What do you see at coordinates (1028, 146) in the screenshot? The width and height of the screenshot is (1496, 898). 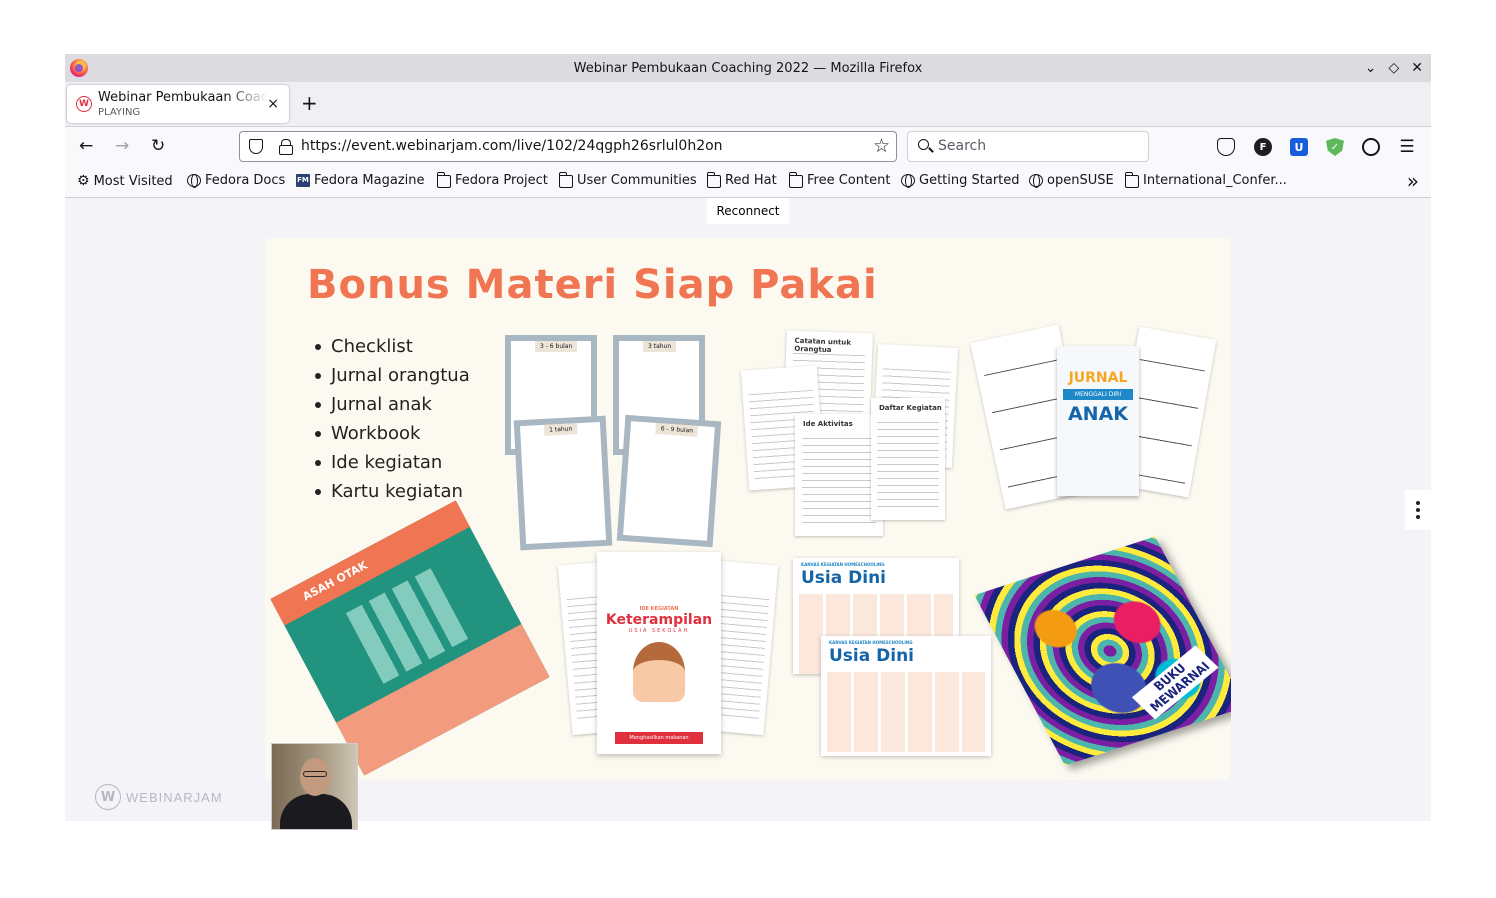 I see `search-input: Search` at bounding box center [1028, 146].